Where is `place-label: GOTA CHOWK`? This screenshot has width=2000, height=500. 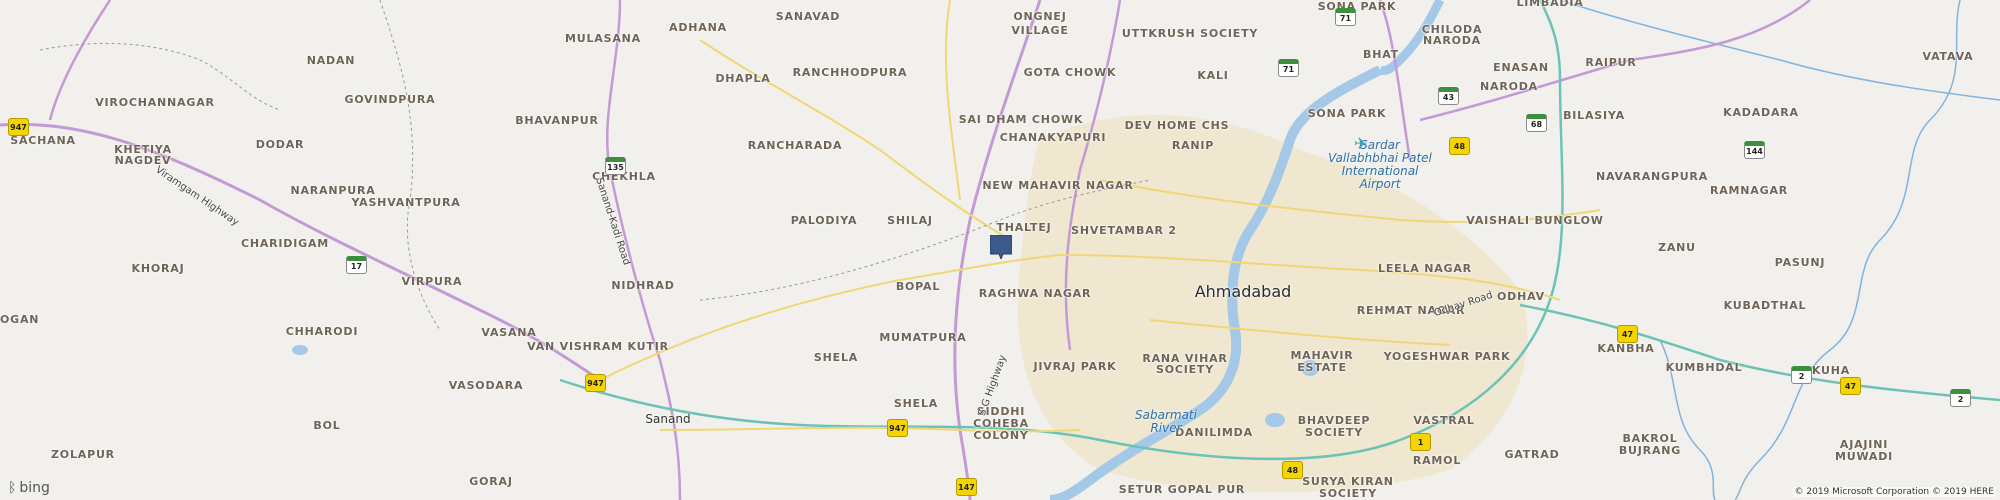
place-label: GOTA CHOWK is located at coordinates (1070, 72).